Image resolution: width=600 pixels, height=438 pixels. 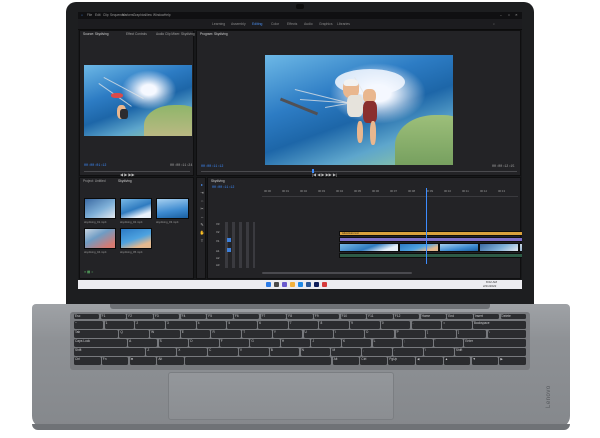 What do you see at coordinates (106, 15) in the screenshot?
I see `menu-clip: Clip` at bounding box center [106, 15].